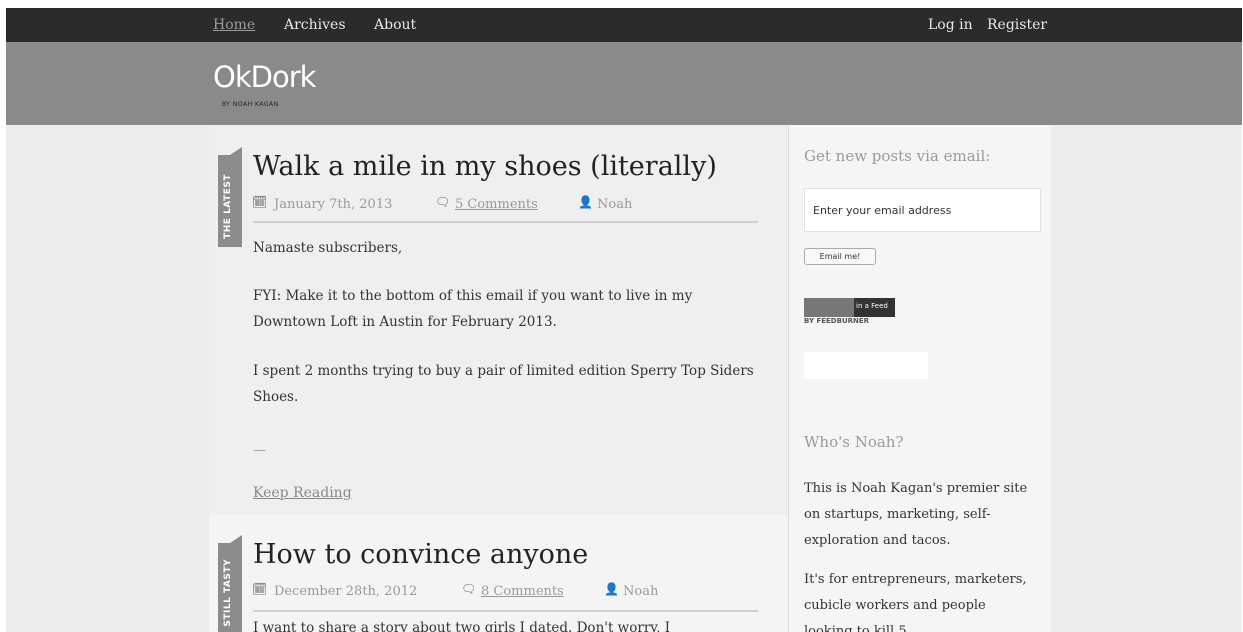 This screenshot has width=1243, height=632. I want to click on sidebar-widget-box, so click(866, 365).